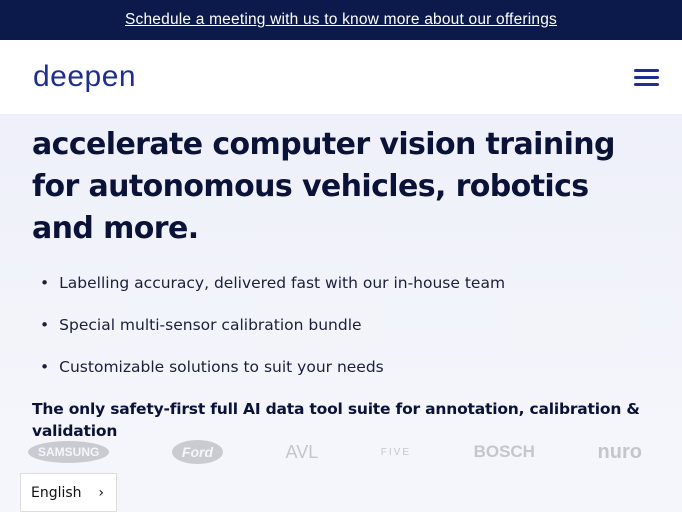 The height and width of the screenshot is (512, 682). I want to click on list-item: Special multi-sensor calibration bundle, so click(341, 325).